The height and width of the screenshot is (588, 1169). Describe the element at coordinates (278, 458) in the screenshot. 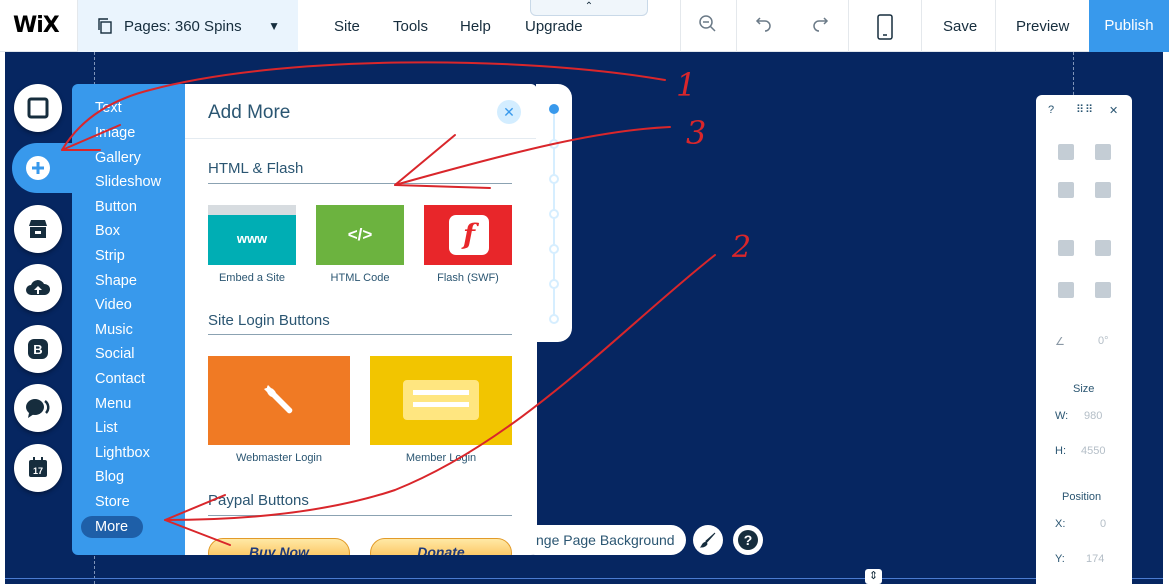

I see `webmaster-login-caption: Webmaster Login` at that location.